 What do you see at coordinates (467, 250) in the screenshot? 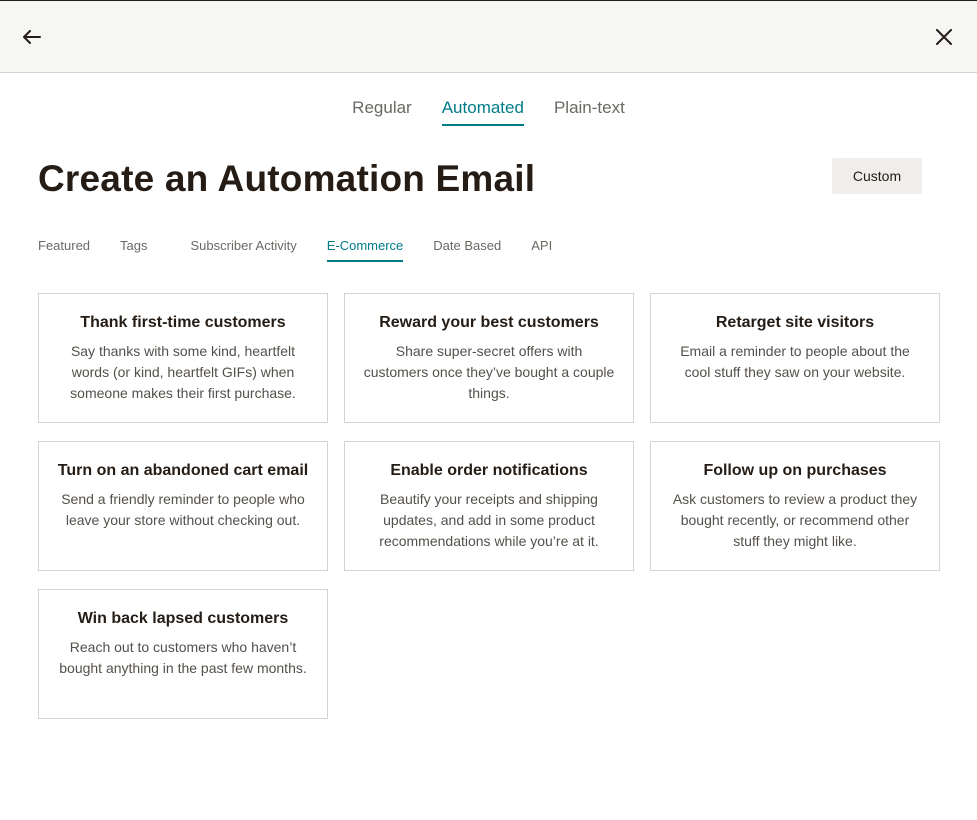
I see `tab-date-based: Date Based` at bounding box center [467, 250].